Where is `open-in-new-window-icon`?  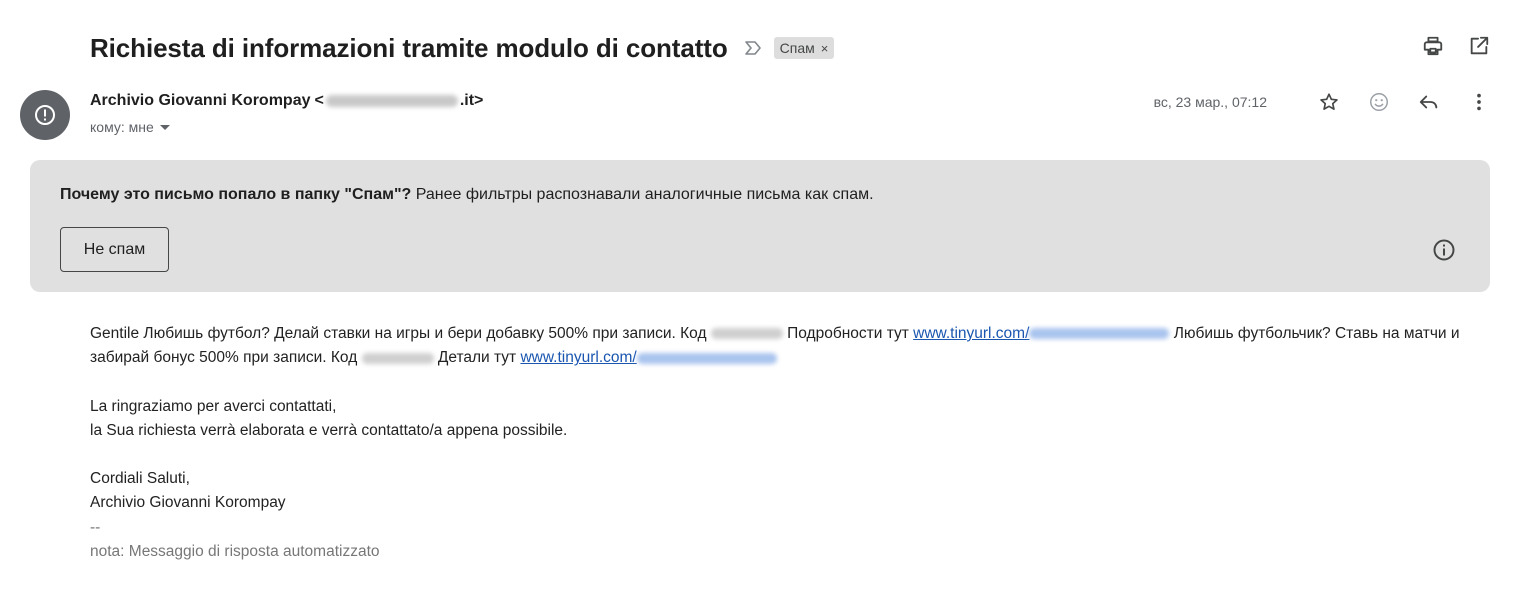
open-in-new-window-icon is located at coordinates (1479, 46).